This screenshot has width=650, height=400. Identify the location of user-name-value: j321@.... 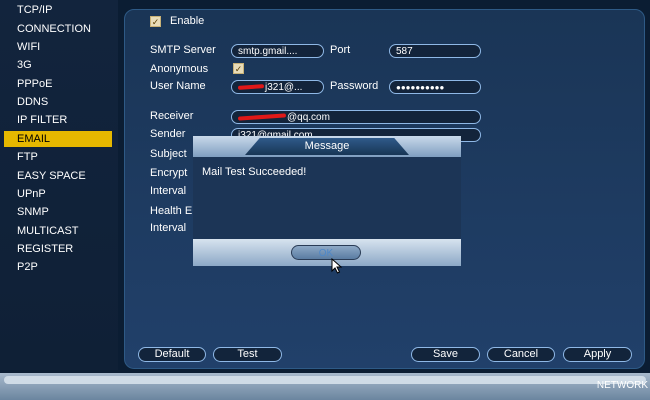
(284, 87).